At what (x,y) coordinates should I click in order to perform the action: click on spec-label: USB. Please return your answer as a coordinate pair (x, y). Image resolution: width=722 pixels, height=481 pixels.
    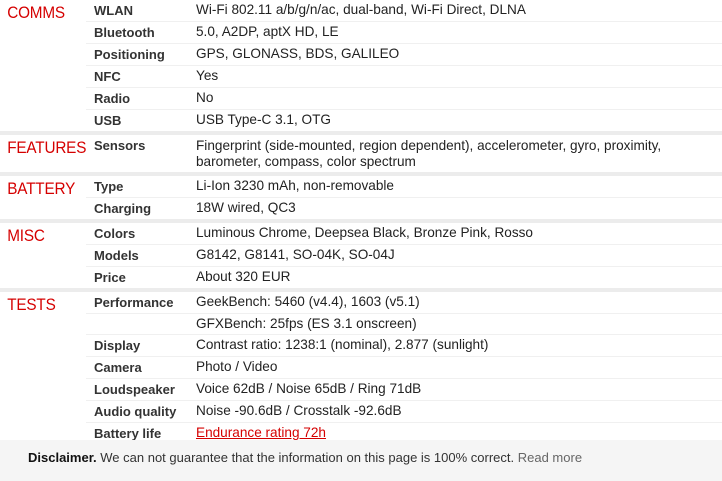
    Looking at the image, I should click on (108, 120).